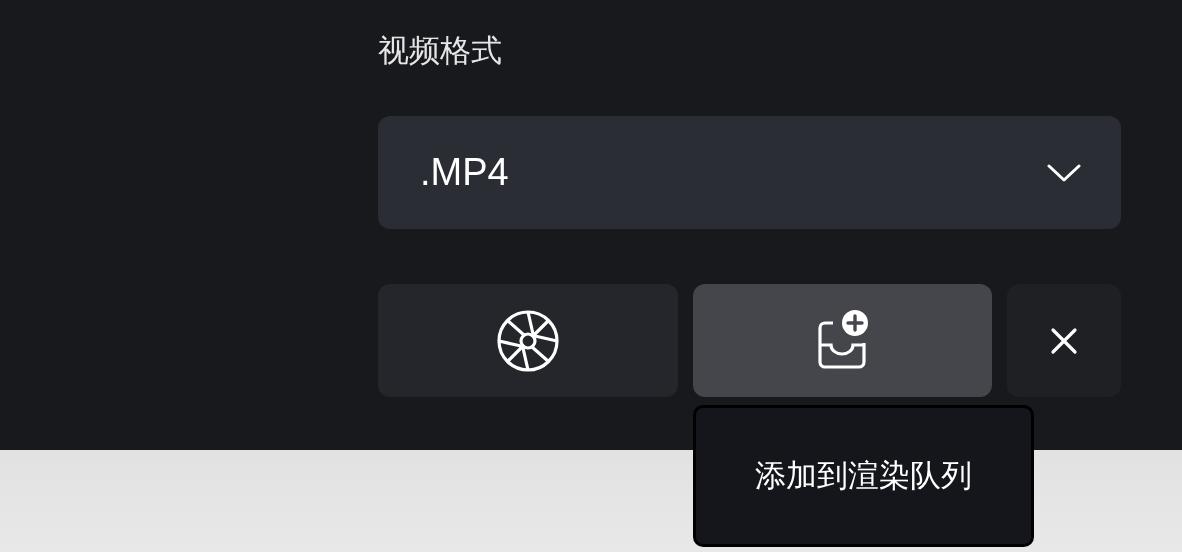  What do you see at coordinates (749, 172) in the screenshot?
I see `format-dropdown: .MP4` at bounding box center [749, 172].